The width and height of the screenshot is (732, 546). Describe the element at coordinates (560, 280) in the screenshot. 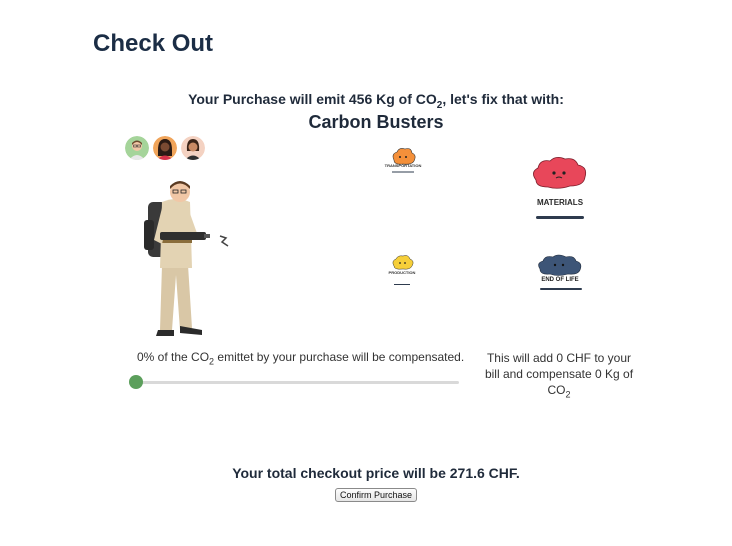

I see `end-of-life-label: END OF LIFE` at that location.